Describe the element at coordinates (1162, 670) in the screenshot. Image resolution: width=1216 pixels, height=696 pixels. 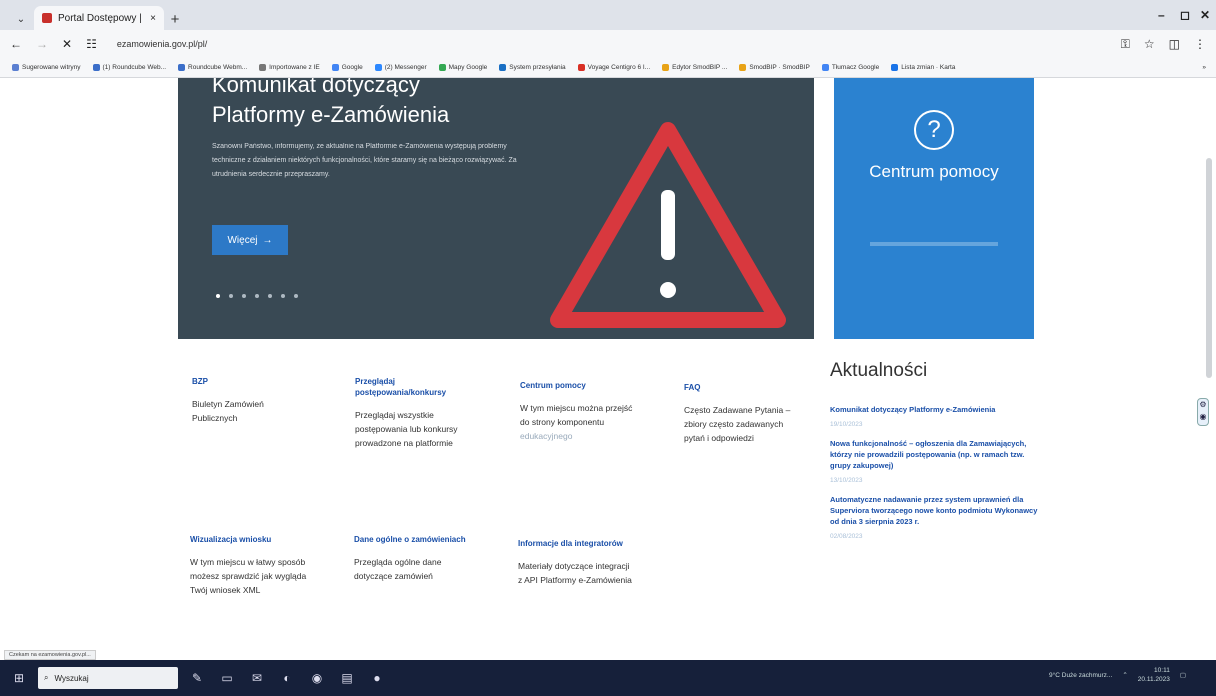
I see `clock-time: 10:11` at that location.